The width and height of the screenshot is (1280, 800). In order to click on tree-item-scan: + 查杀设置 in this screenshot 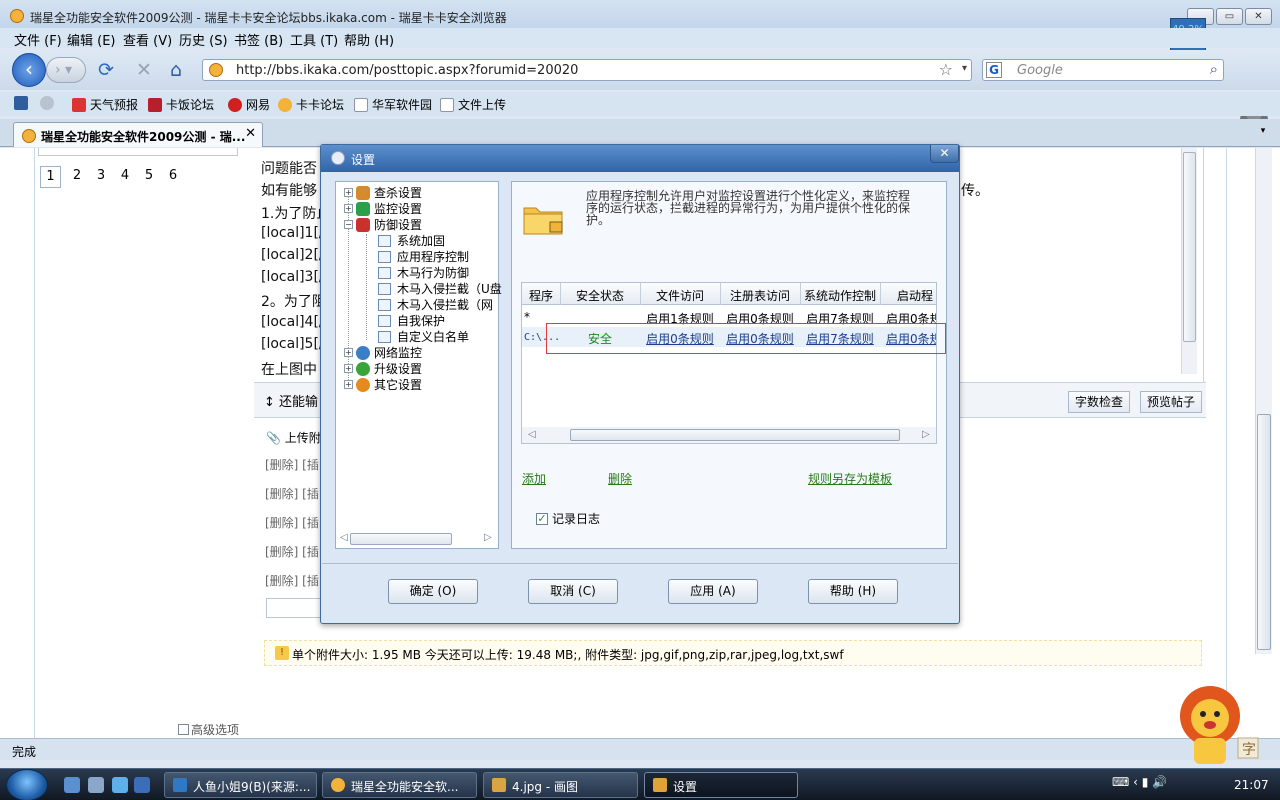, I will do `click(383, 192)`.